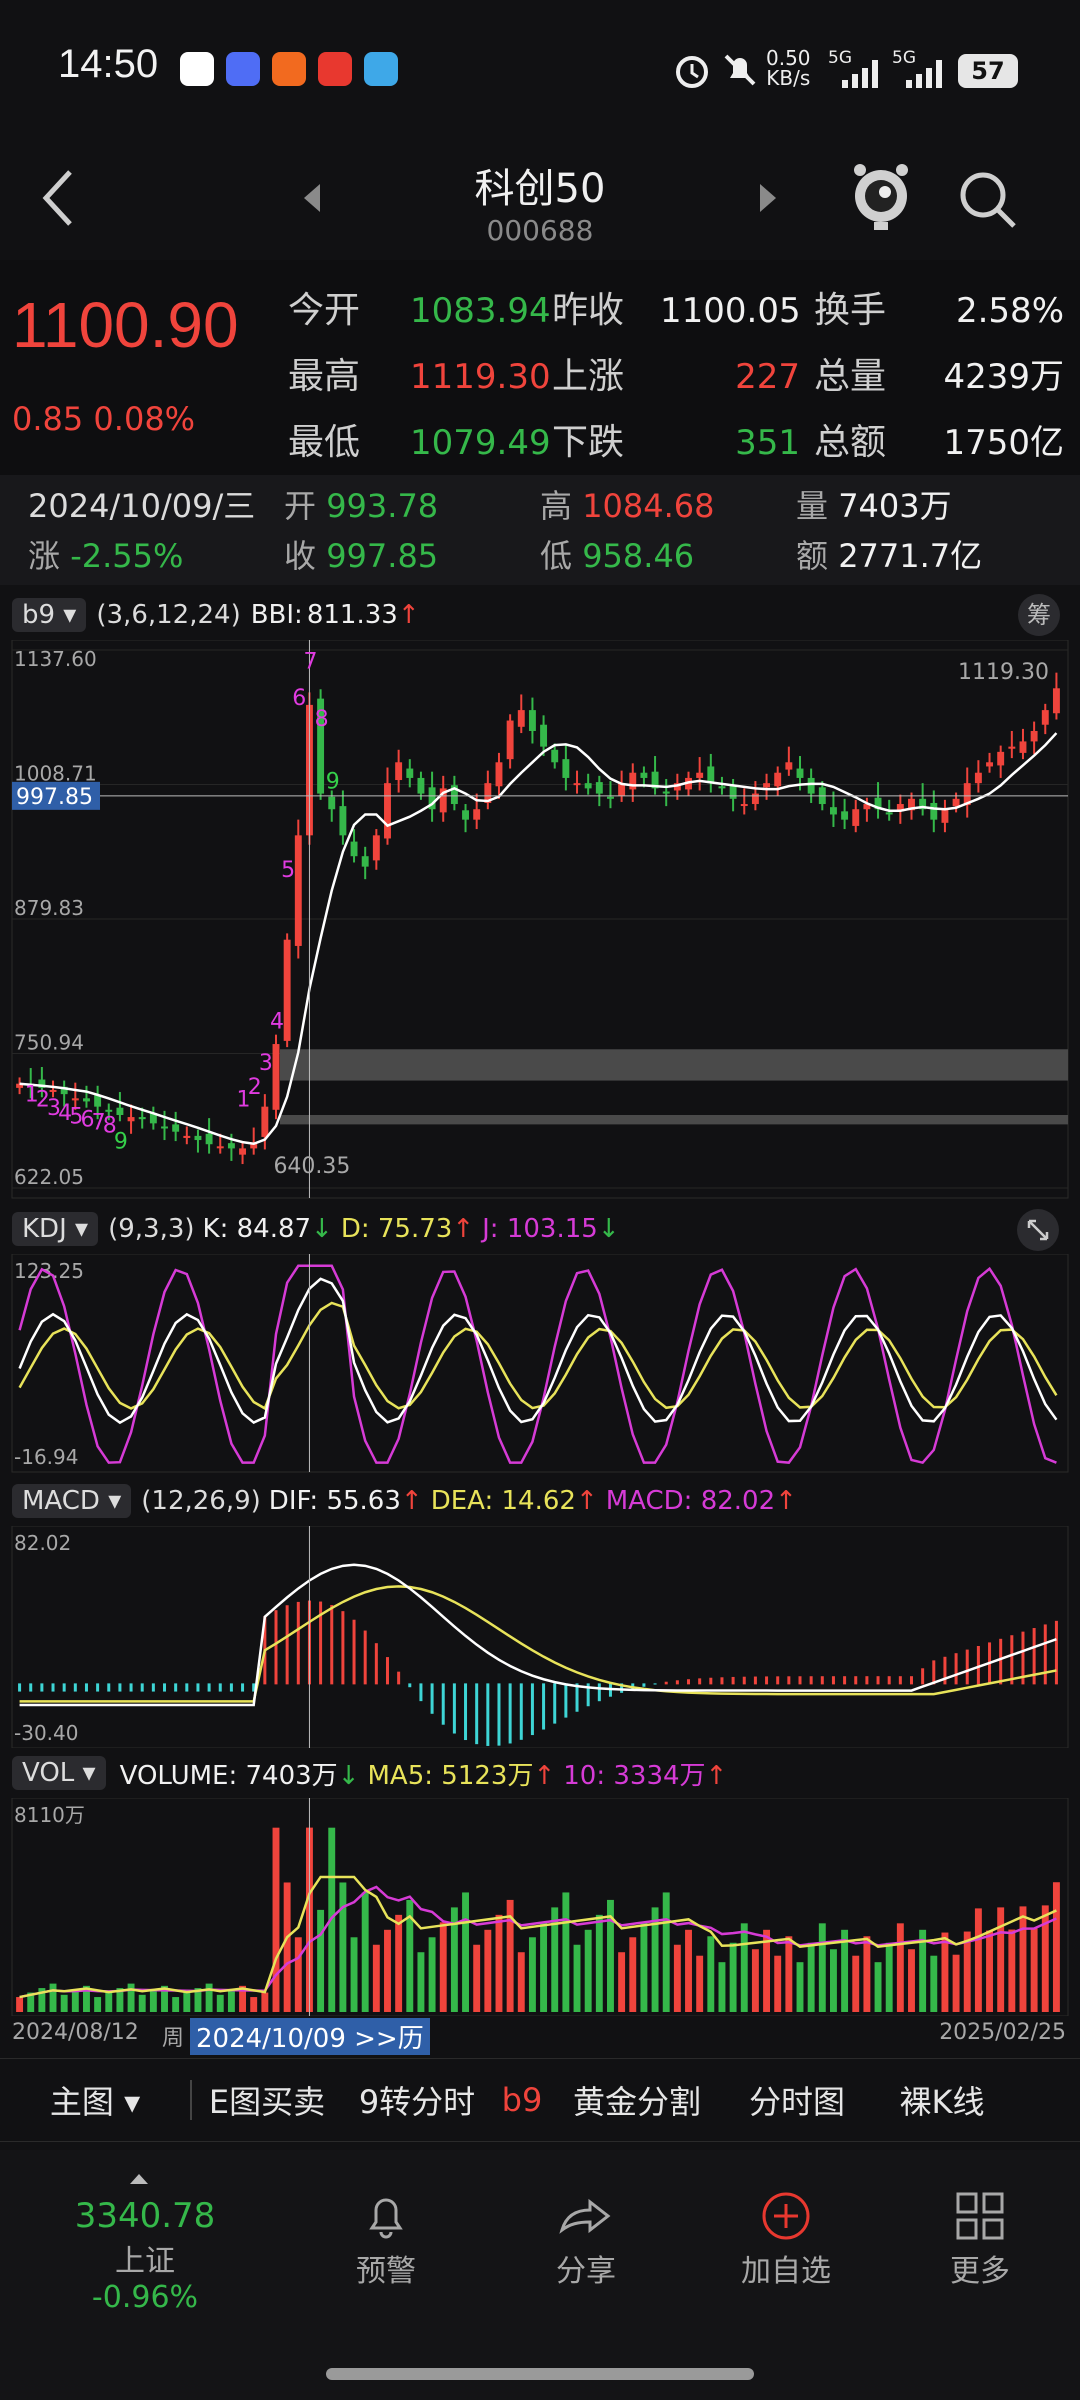 This screenshot has height=2400, width=1080. Describe the element at coordinates (980, 2238) in the screenshot. I see `more-button: 更多` at that location.